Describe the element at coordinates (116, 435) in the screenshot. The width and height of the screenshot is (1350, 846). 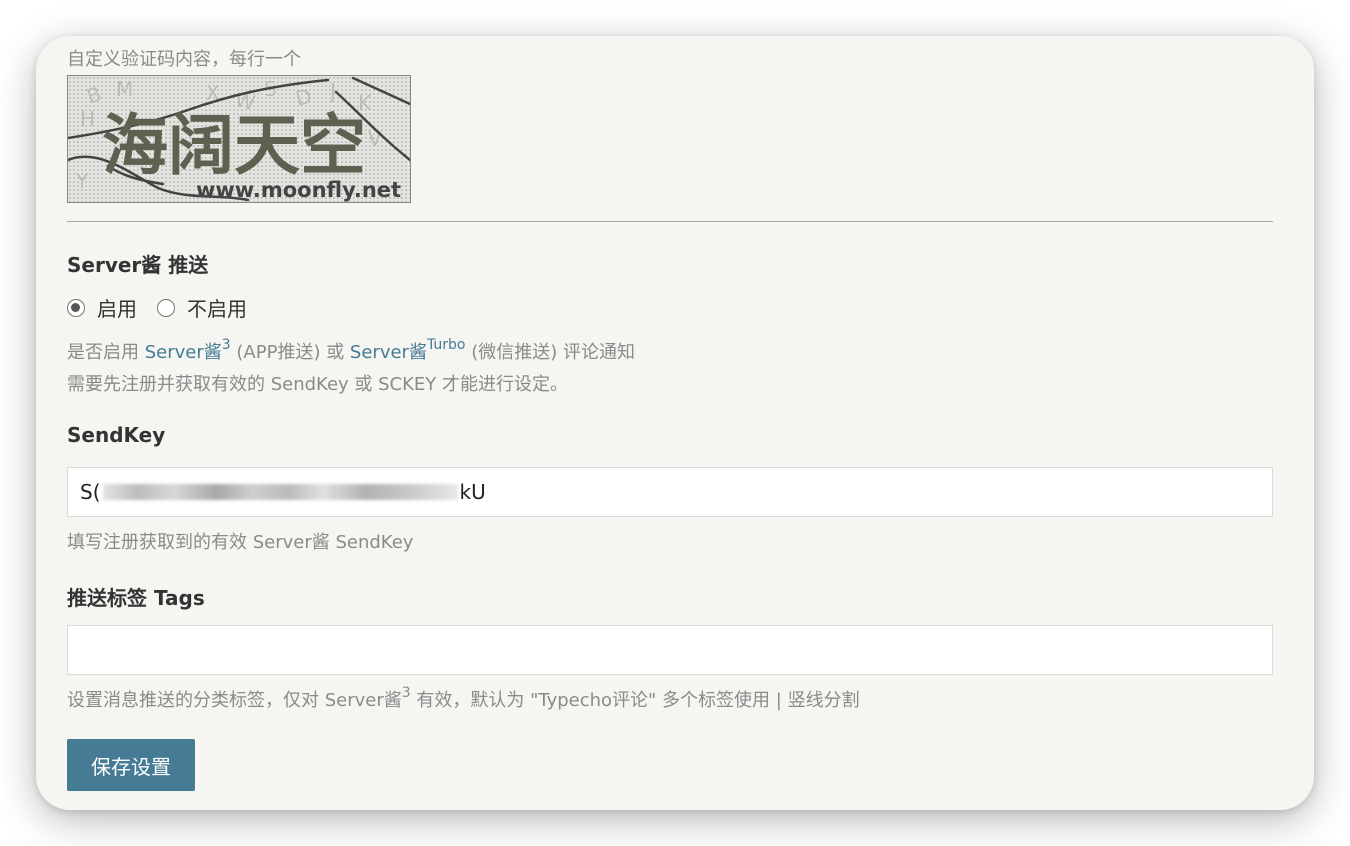
I see `sendkey-label: SendKey` at that location.